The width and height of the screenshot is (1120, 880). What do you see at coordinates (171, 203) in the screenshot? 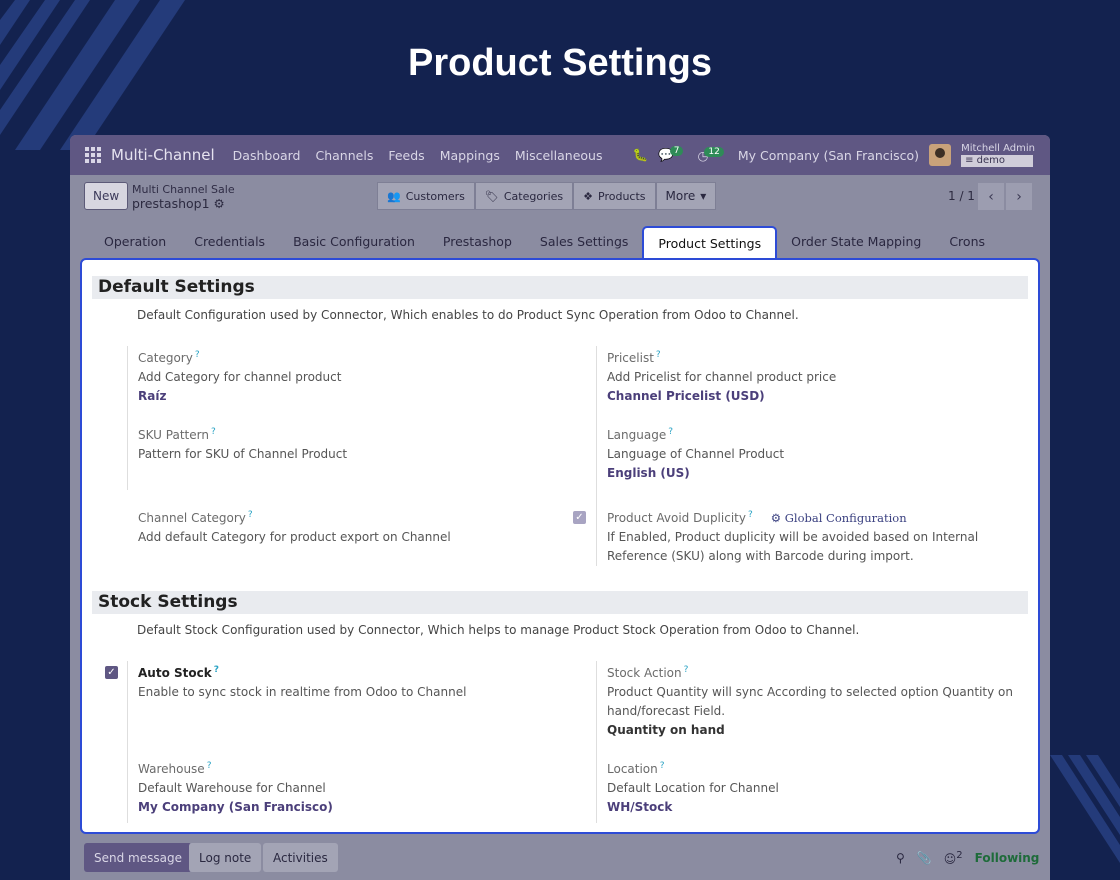
I see `breadcrumb-current: prestashop1` at bounding box center [171, 203].